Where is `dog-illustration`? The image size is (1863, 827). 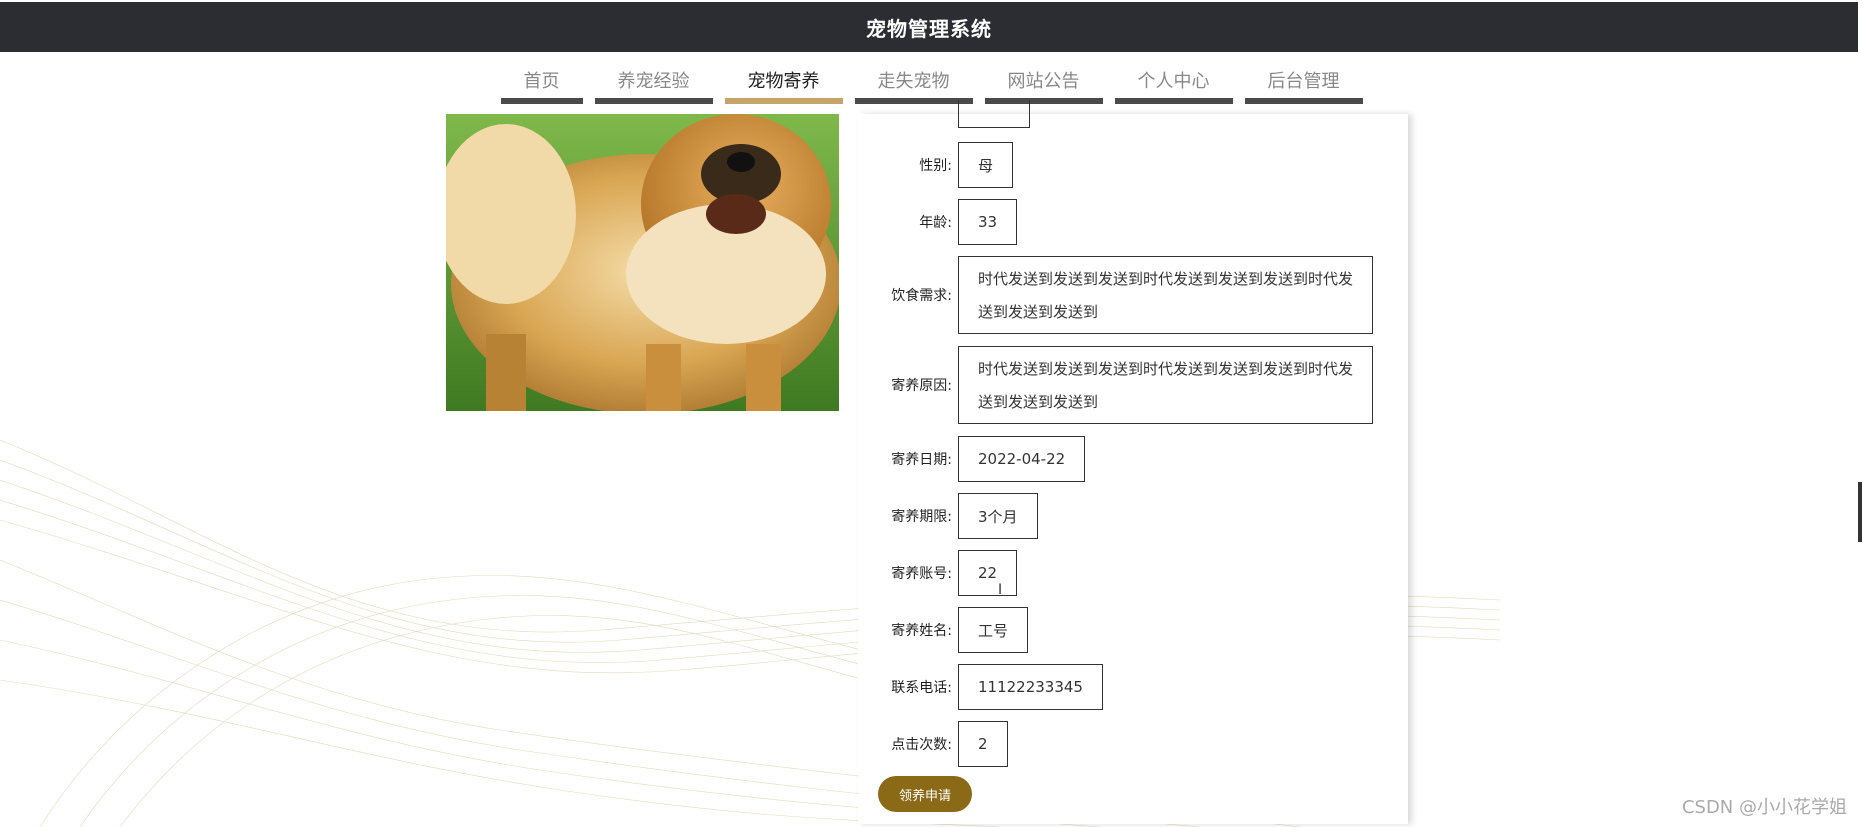 dog-illustration is located at coordinates (642, 262).